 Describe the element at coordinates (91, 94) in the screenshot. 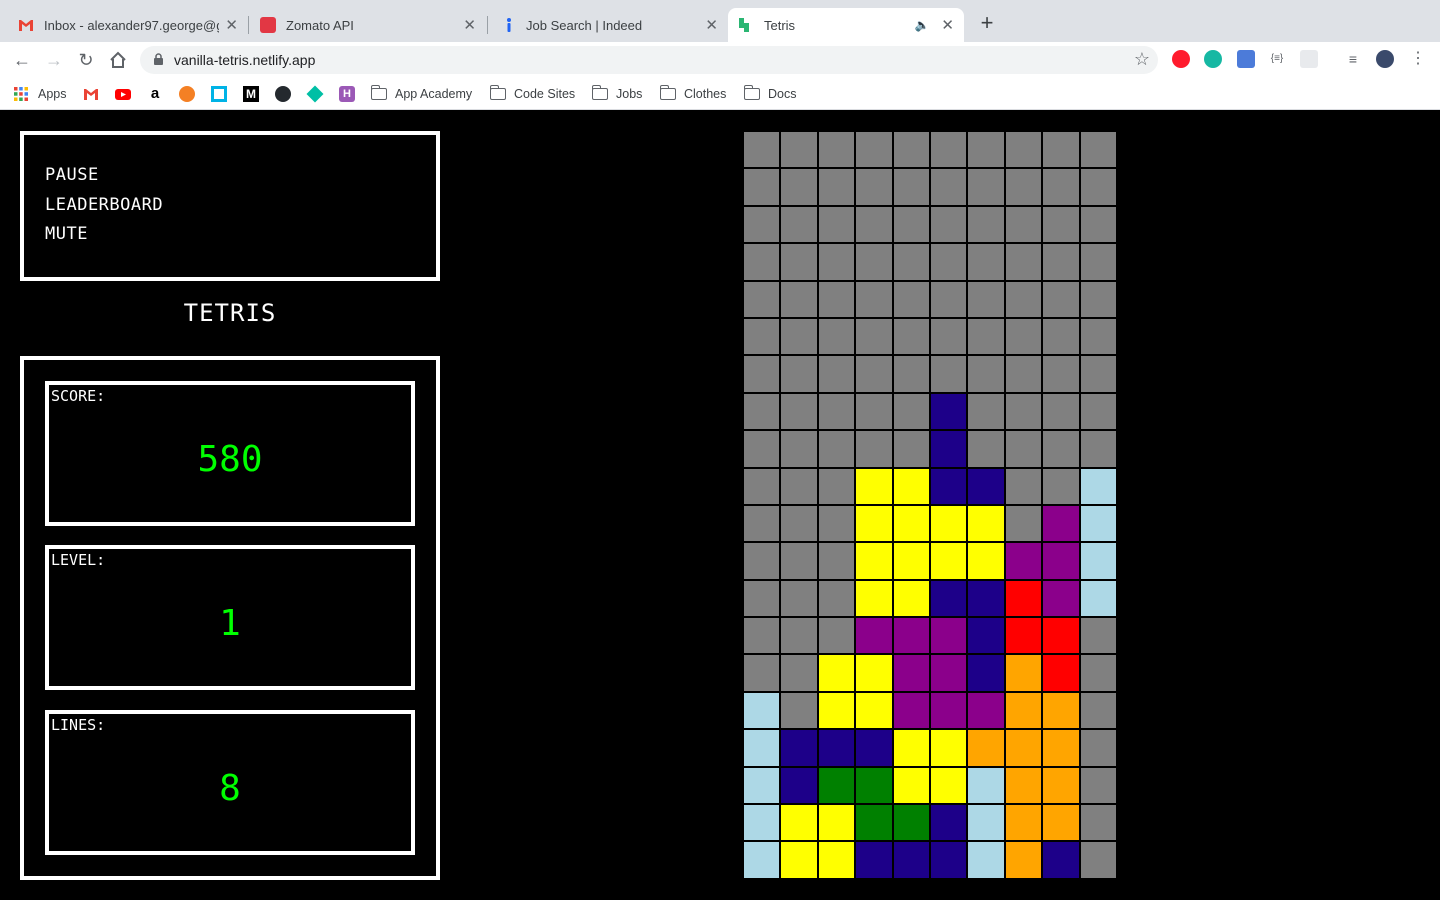

I see `gmail-bookmark-icon` at that location.